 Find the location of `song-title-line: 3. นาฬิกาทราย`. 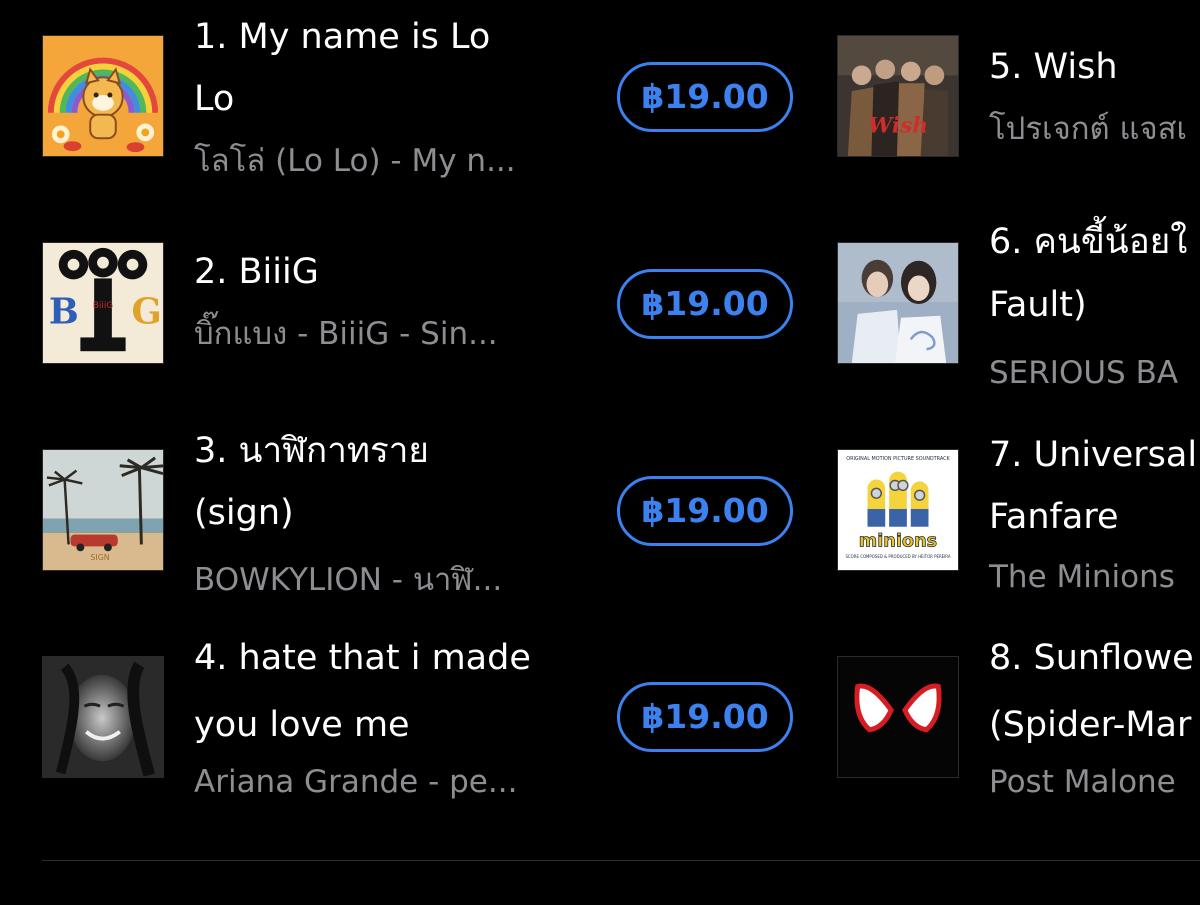

song-title-line: 3. นาฬิกาทราย is located at coordinates (311, 451).